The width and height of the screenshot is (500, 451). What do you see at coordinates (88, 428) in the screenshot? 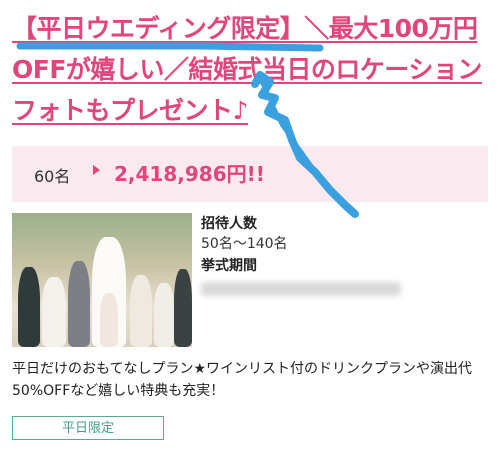
I see `weekday-tag: 平日限定` at bounding box center [88, 428].